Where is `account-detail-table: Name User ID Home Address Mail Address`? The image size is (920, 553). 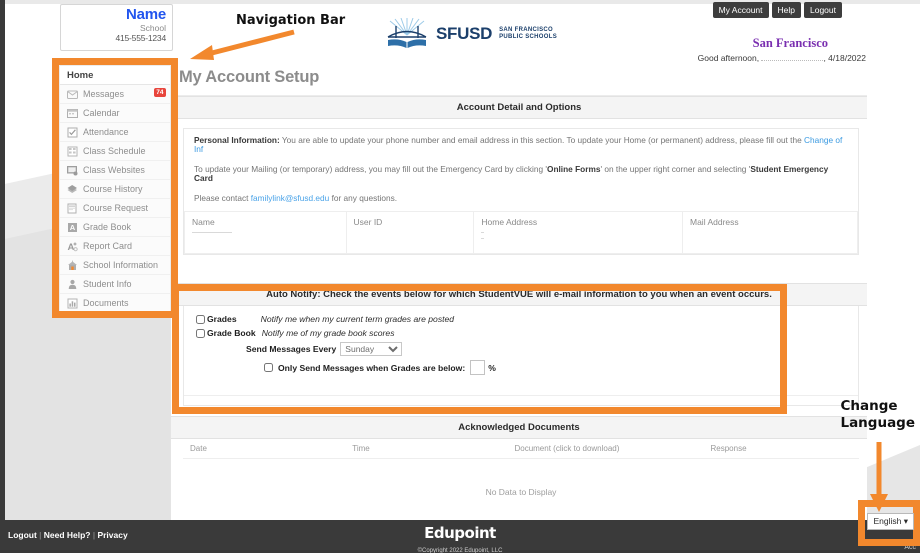
account-detail-table: Name User ID Home Address Mail Address is located at coordinates (521, 232).